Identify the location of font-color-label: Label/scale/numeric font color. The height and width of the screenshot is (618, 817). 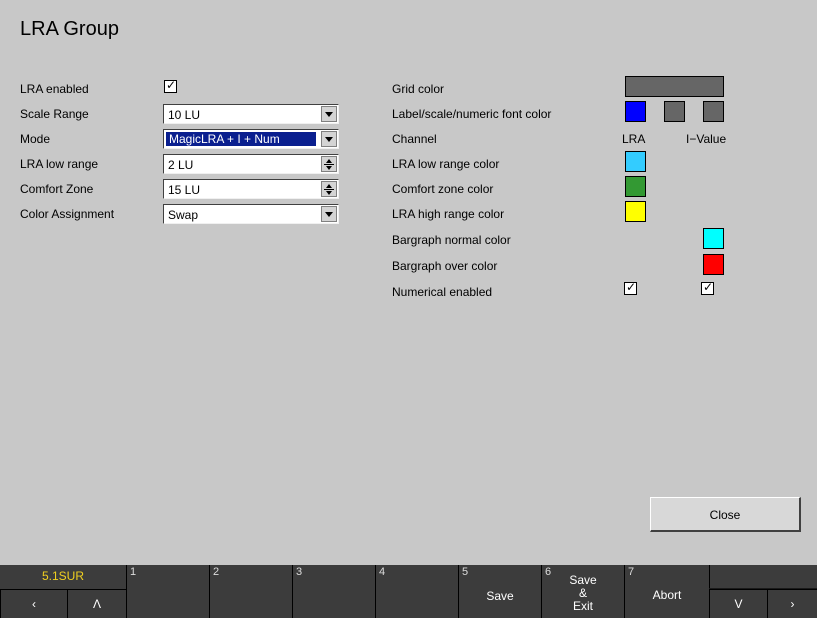
(472, 114).